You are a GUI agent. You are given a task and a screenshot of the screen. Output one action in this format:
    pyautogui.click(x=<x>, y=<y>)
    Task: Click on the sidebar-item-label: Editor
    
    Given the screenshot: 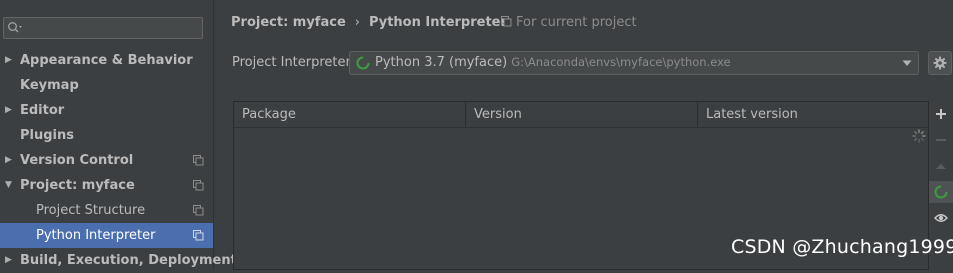 What is the action you would take?
    pyautogui.click(x=42, y=110)
    